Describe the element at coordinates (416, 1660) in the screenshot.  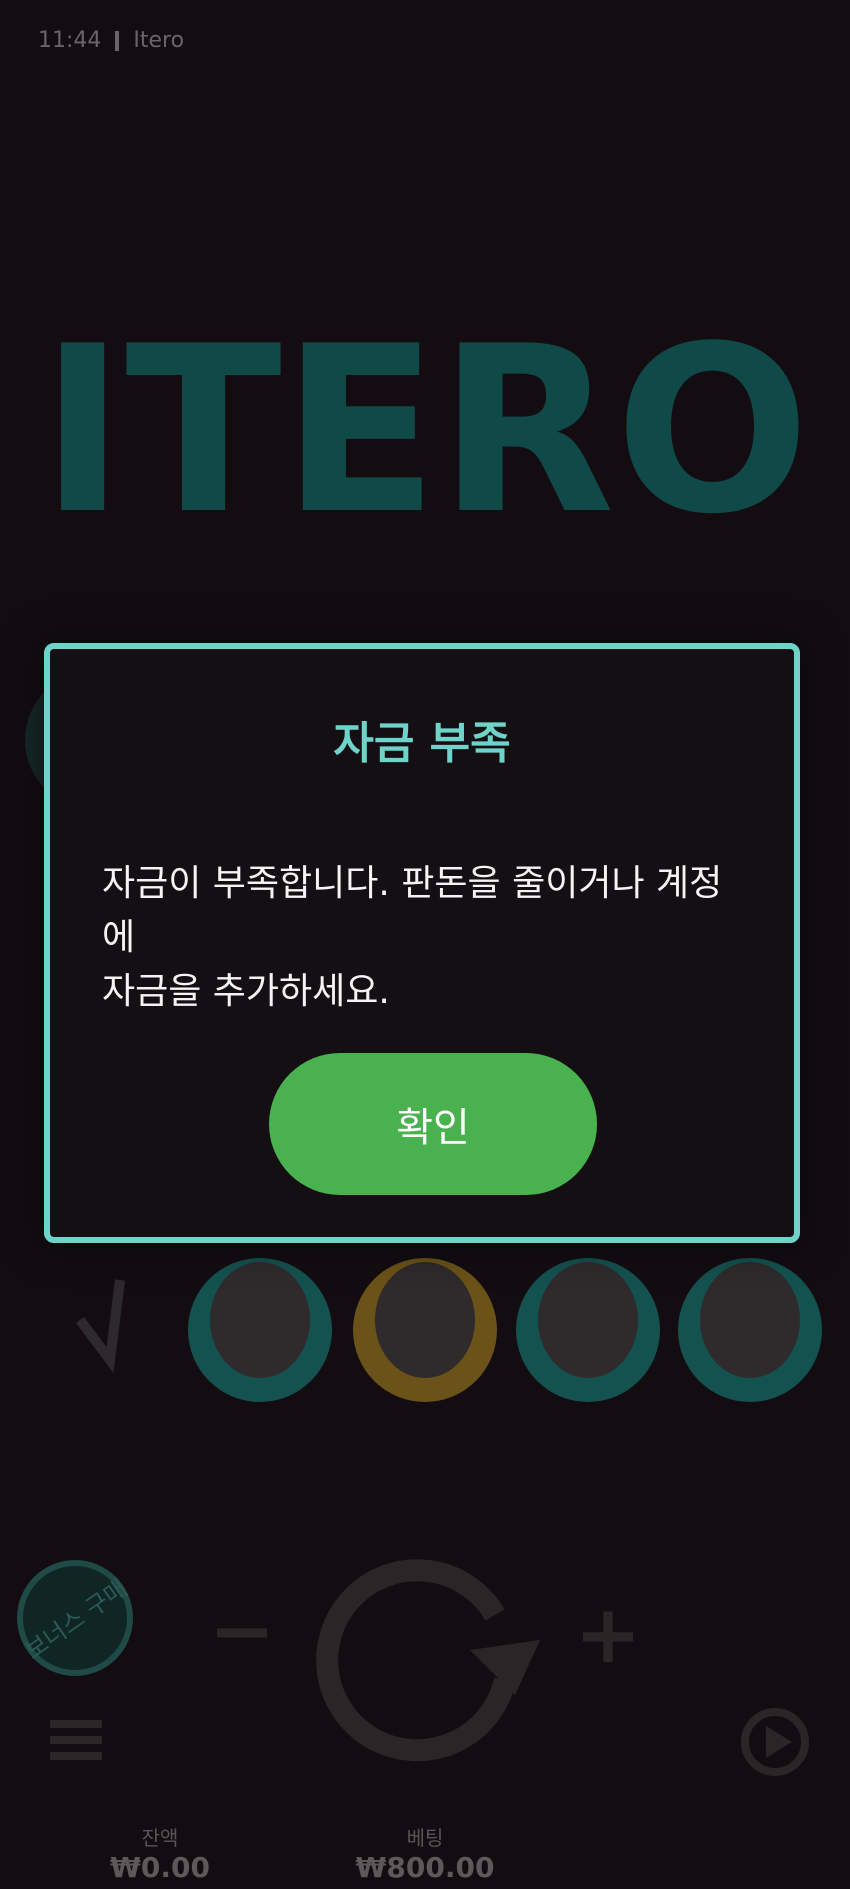
I see `spin-arrow-icon` at that location.